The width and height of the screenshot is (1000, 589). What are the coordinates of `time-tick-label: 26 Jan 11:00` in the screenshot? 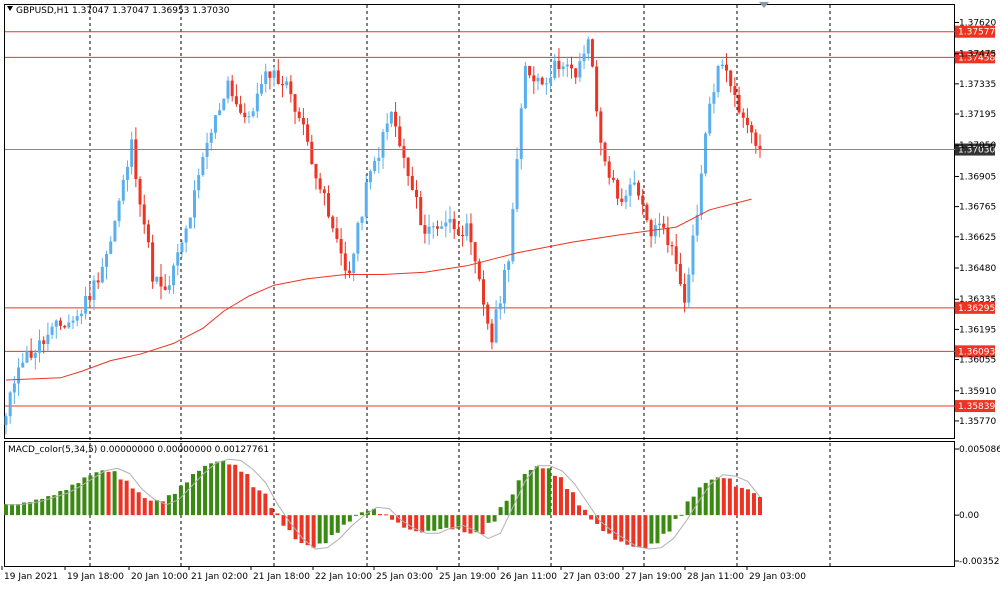 It's located at (528, 577).